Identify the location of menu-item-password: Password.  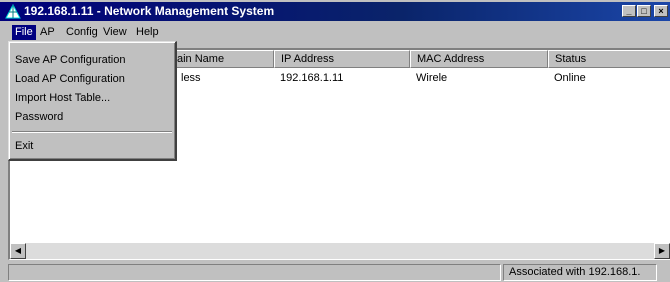
(39, 117).